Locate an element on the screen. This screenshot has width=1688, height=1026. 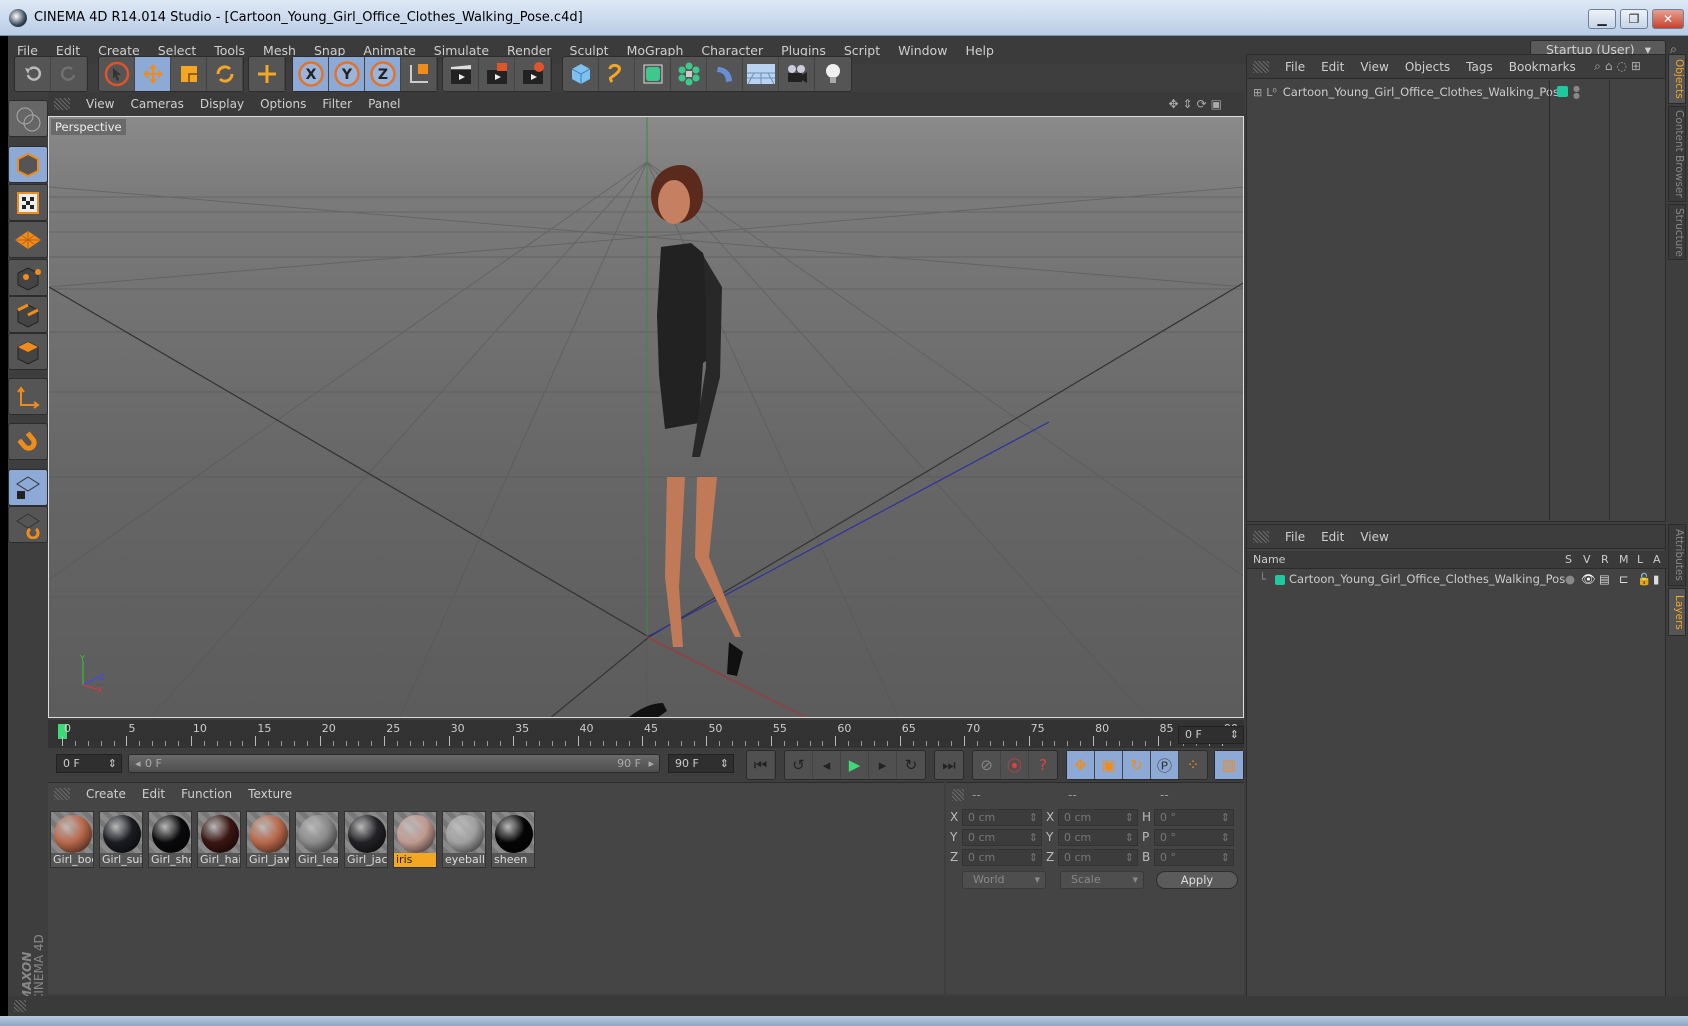
objects-menu-objects: Objects is located at coordinates (1427, 67).